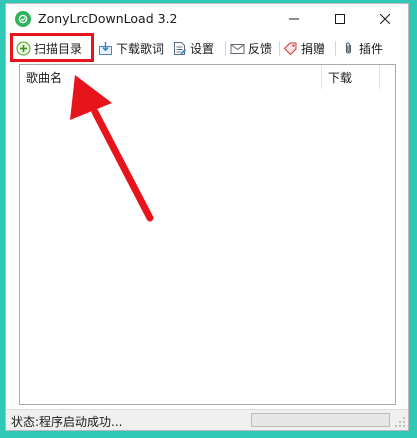  I want to click on feedback-label: 反馈, so click(260, 48).